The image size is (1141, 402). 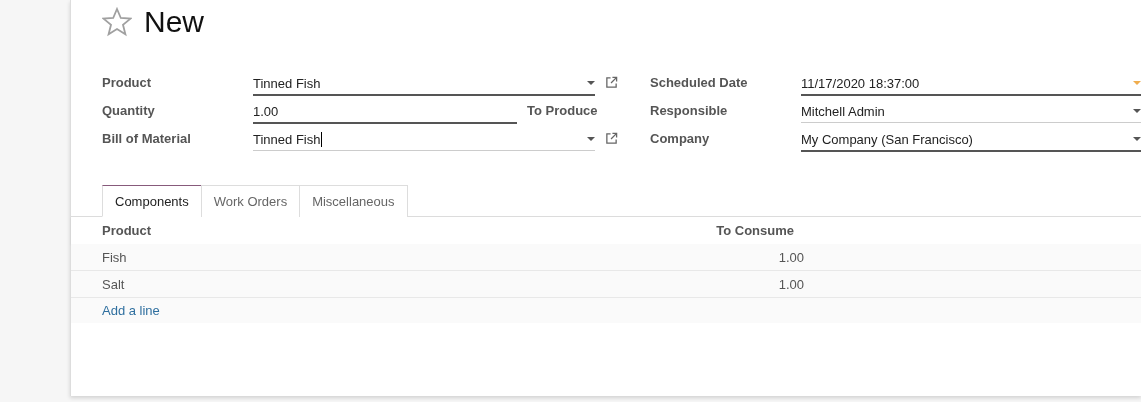 What do you see at coordinates (971, 111) in the screenshot?
I see `dropdown-field: Mitchell Admin` at bounding box center [971, 111].